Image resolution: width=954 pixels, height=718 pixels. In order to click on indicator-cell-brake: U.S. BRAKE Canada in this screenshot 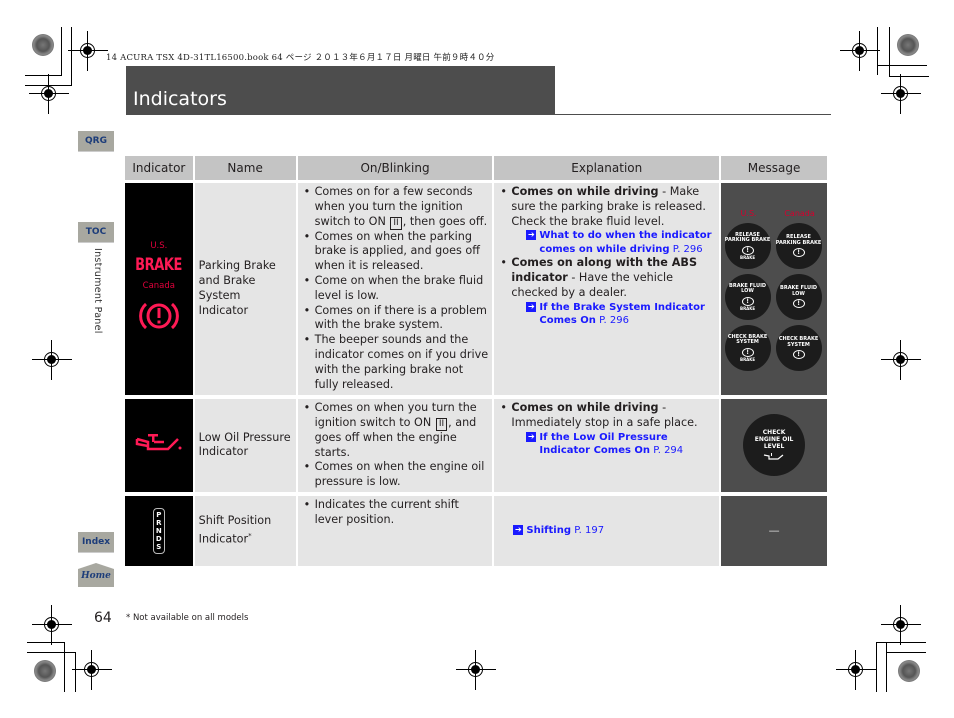, I will do `click(159, 289)`.